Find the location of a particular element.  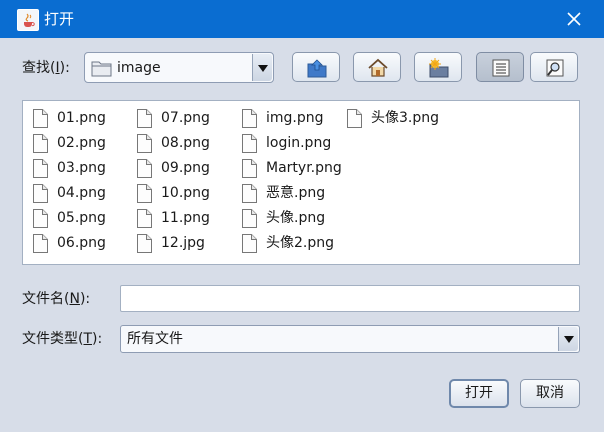

file-item: 02.png is located at coordinates (75, 143).